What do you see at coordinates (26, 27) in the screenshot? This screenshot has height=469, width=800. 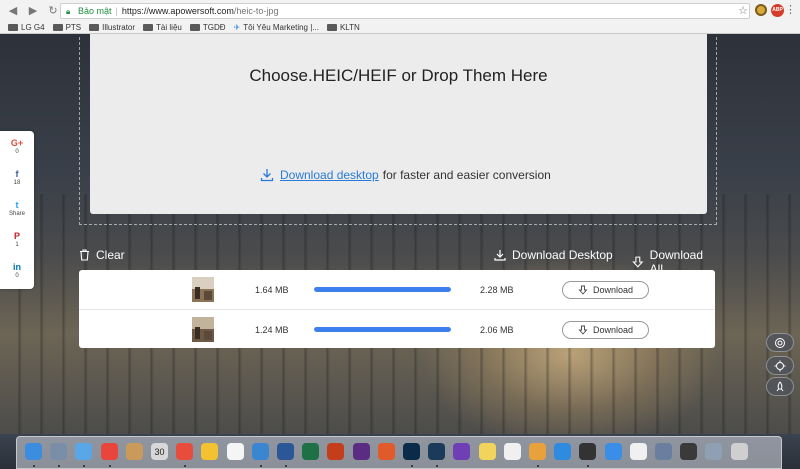 I see `bookmark-item: LG G4` at bounding box center [26, 27].